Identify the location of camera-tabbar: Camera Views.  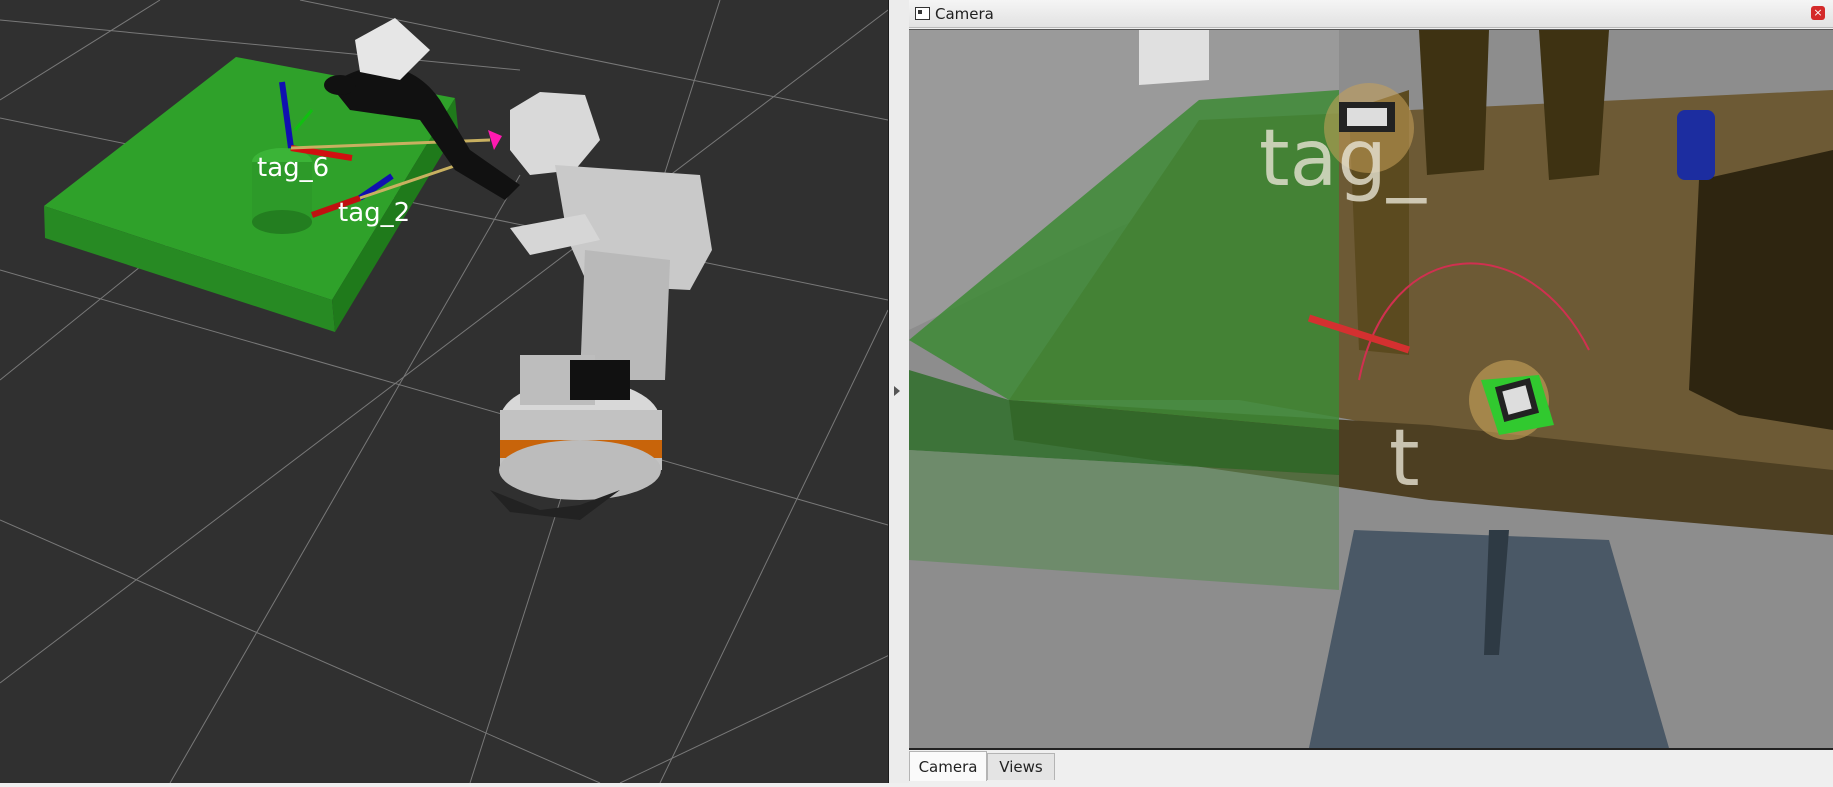
(1371, 766).